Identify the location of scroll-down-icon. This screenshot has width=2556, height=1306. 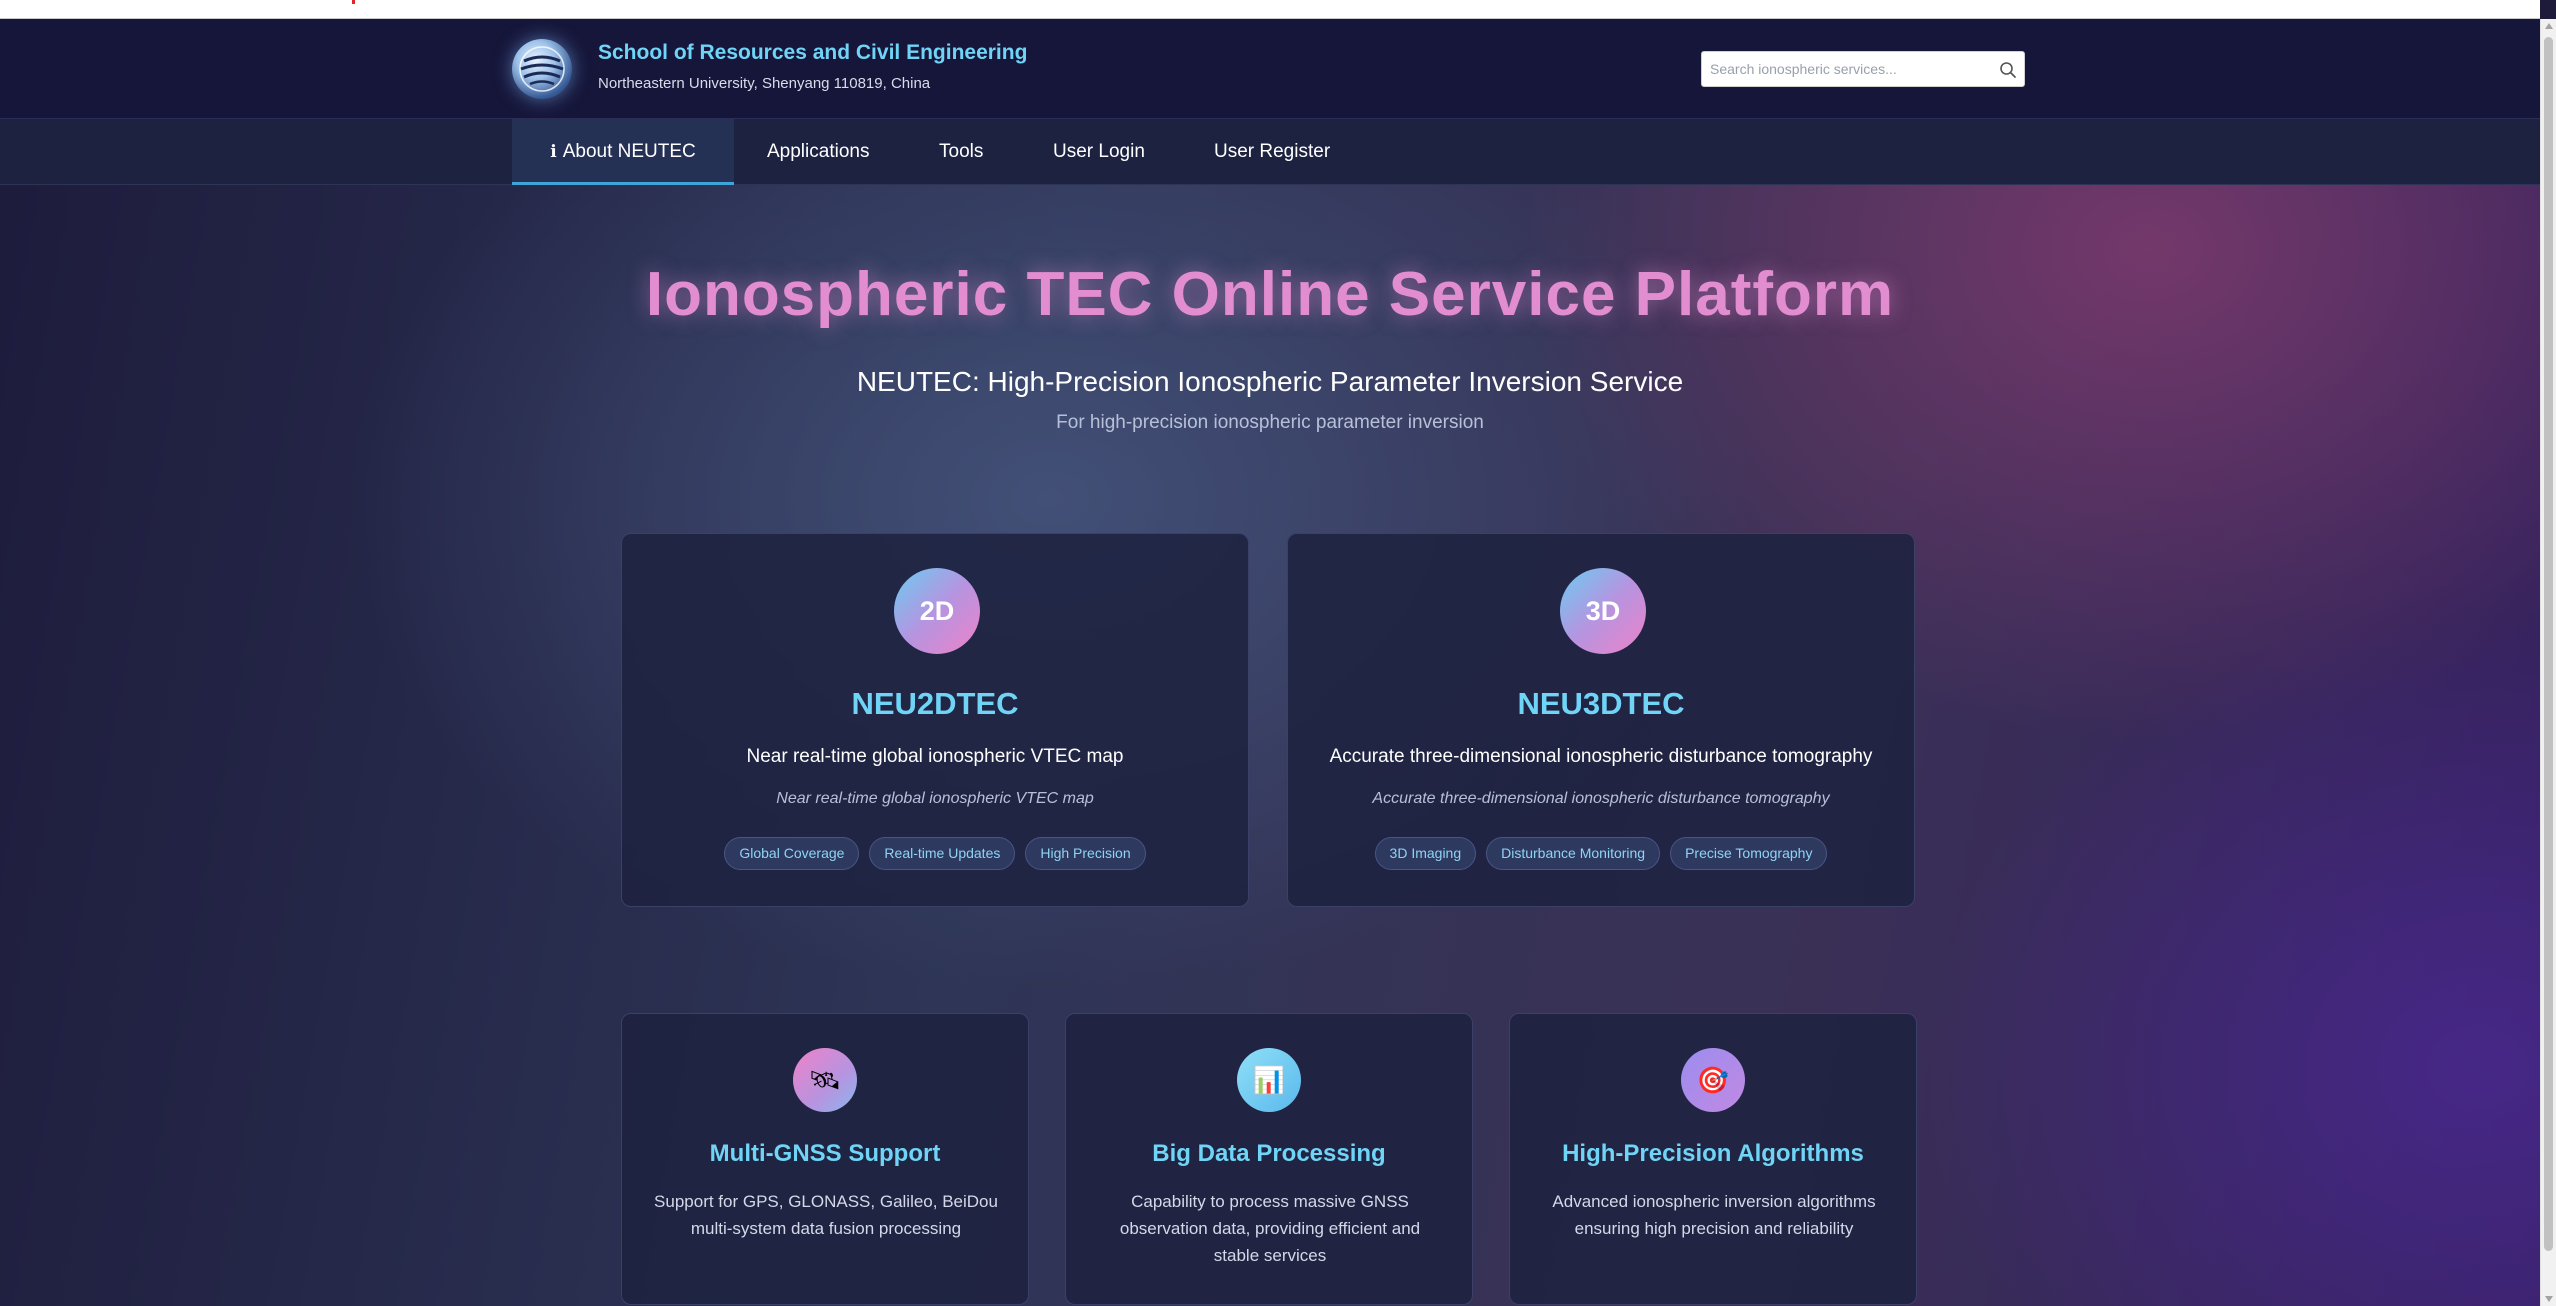
(2549, 1299).